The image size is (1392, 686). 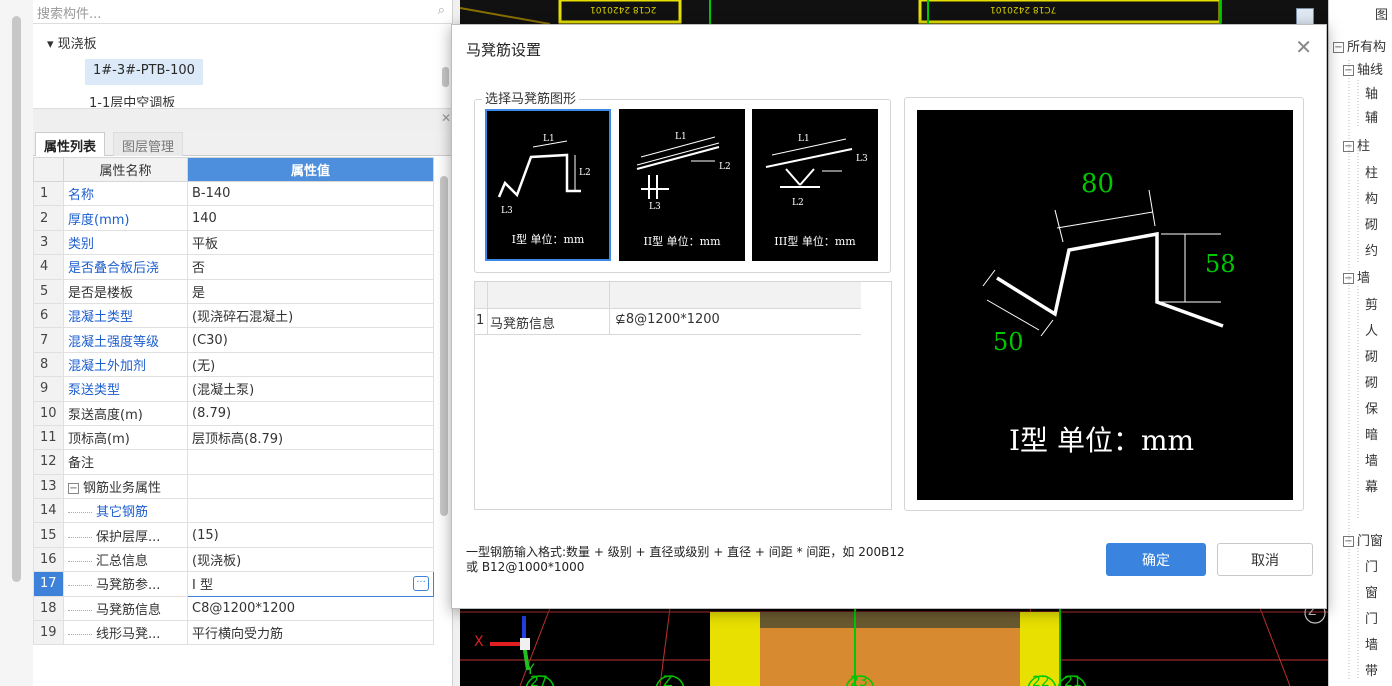 I want to click on property-scrollbar, so click(x=444, y=346).